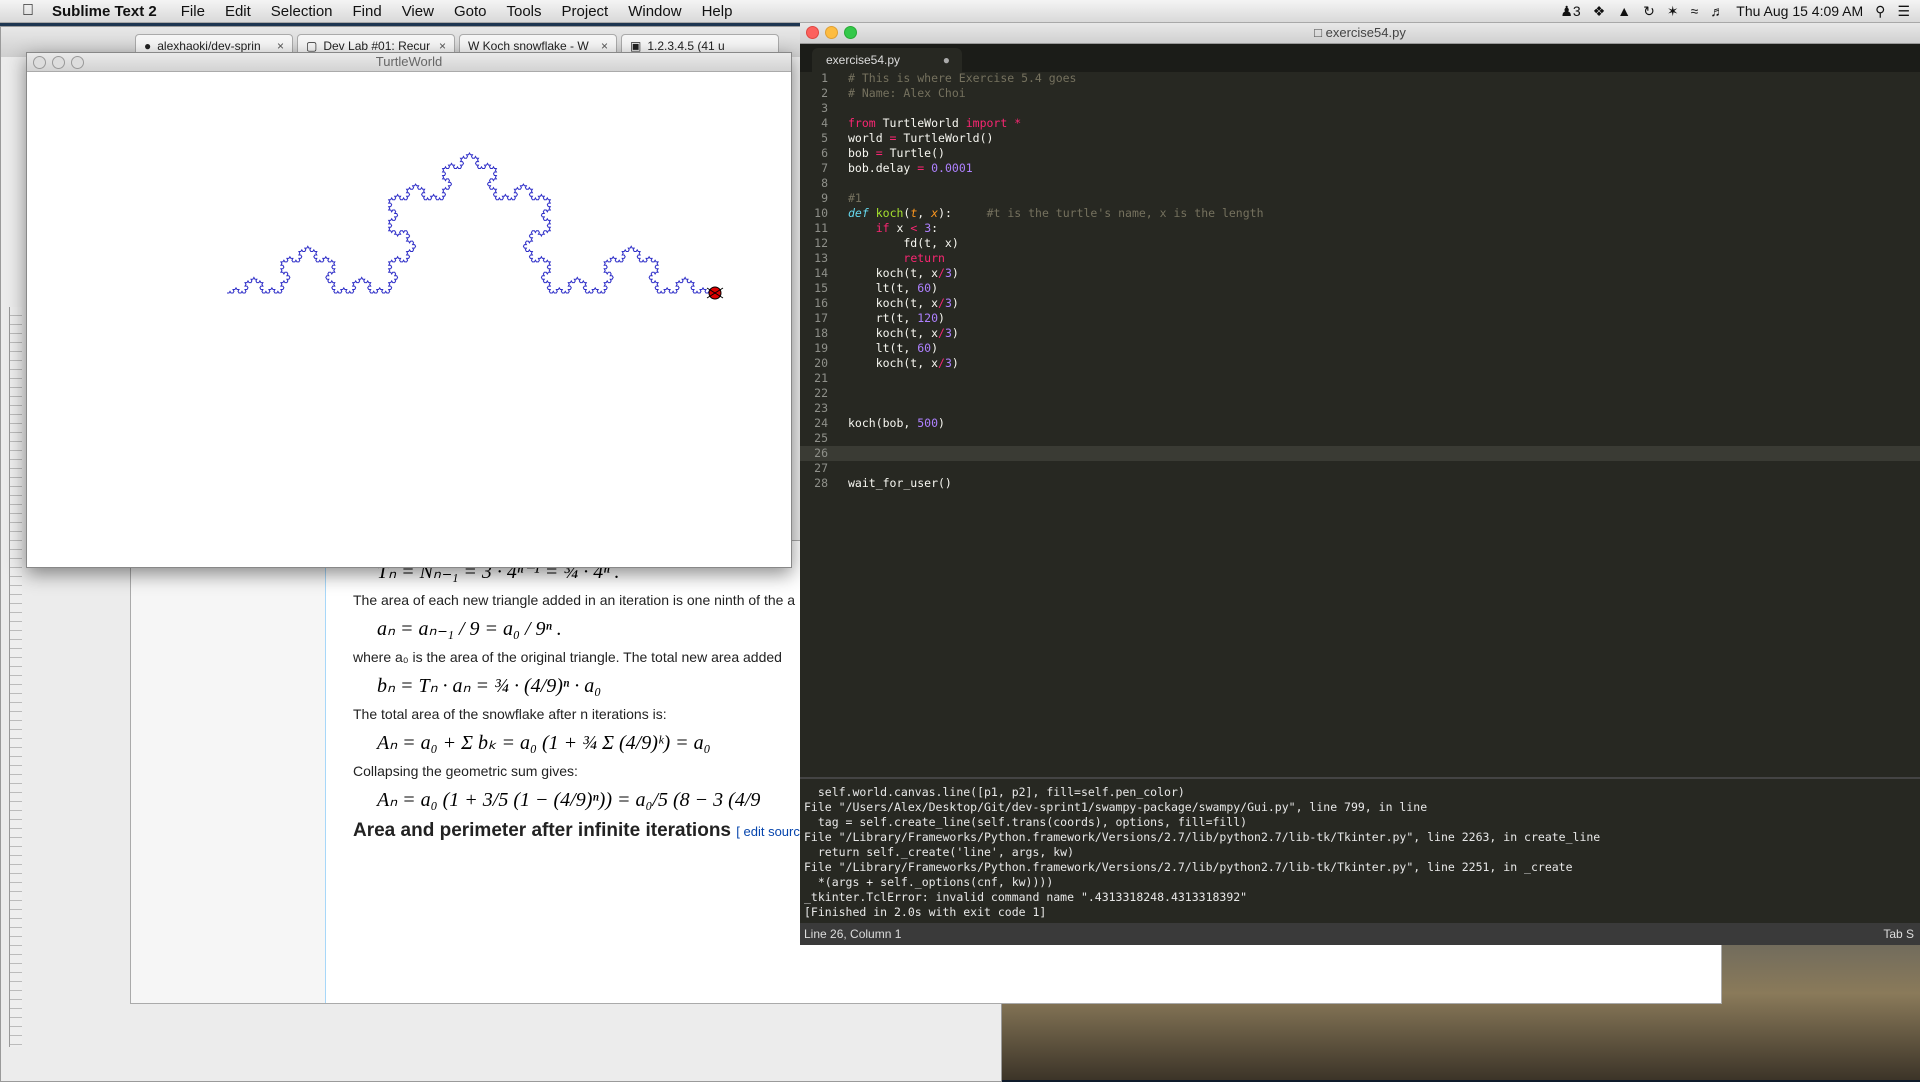  I want to click on code-line: 8, so click(1360, 183).